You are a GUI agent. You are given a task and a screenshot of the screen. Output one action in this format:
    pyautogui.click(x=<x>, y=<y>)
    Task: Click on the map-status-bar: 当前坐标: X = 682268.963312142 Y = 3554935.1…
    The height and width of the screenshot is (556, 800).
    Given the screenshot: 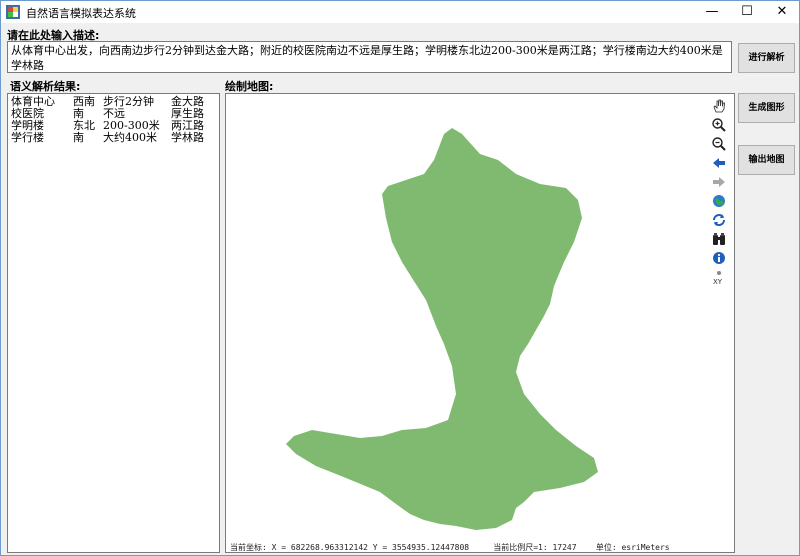 What is the action you would take?
    pyautogui.click(x=450, y=547)
    